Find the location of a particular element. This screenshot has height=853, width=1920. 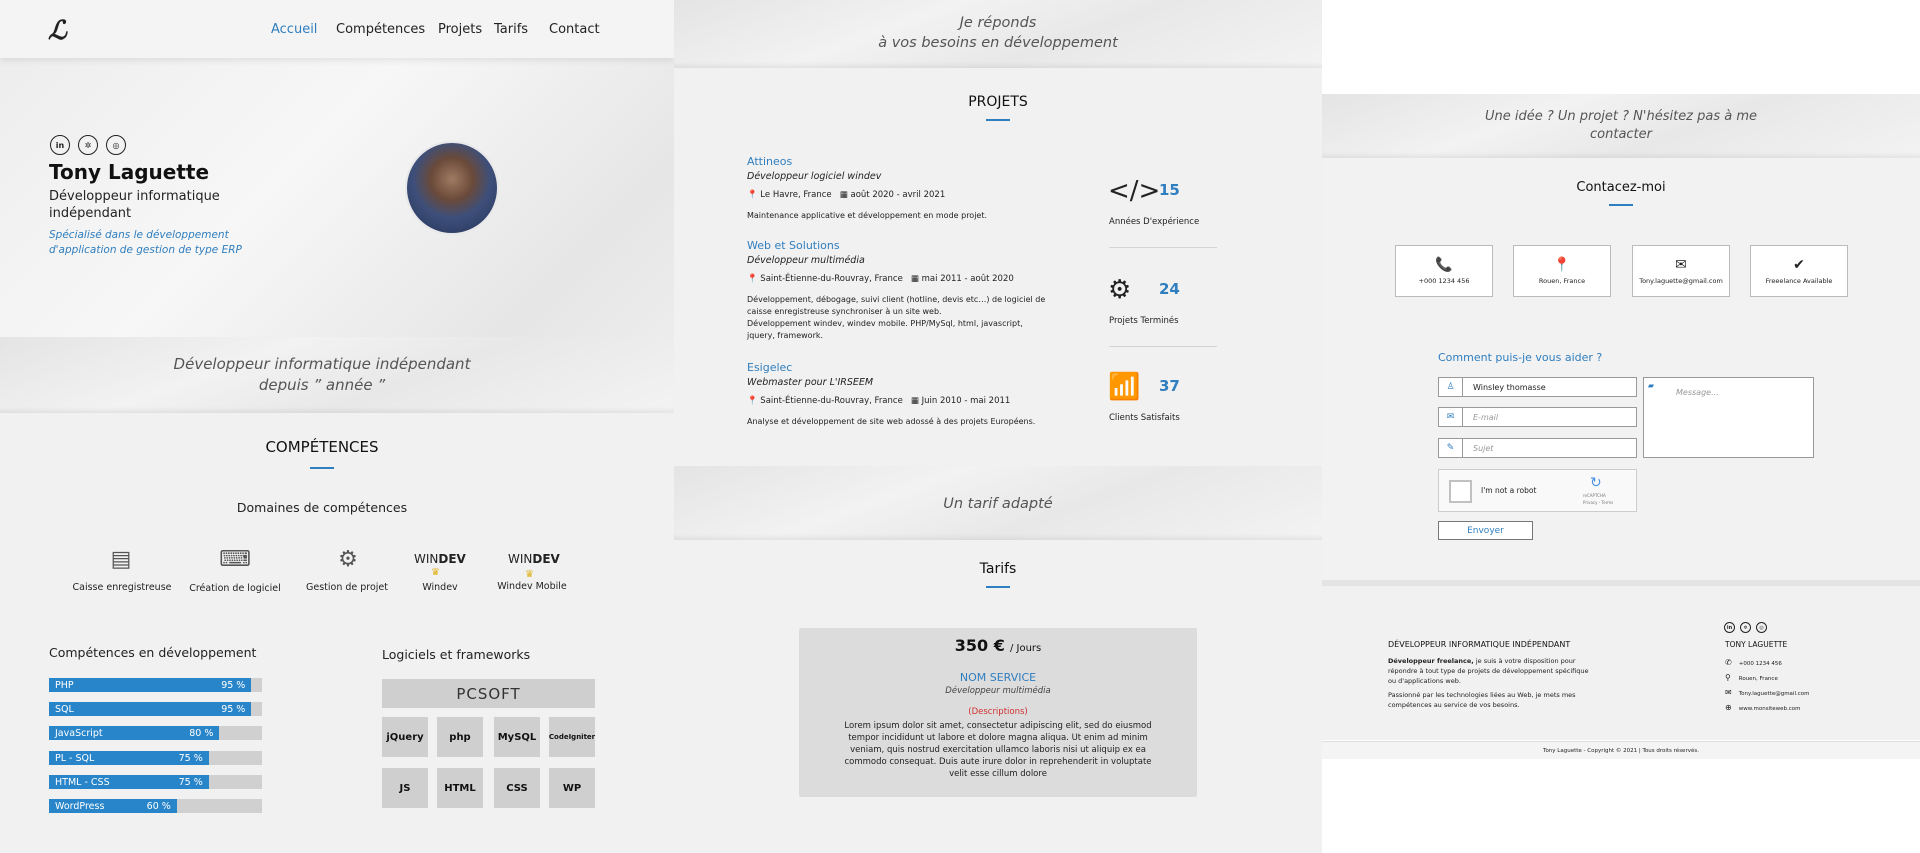

windev-mobile-logo: WINDEV is located at coordinates (534, 559).